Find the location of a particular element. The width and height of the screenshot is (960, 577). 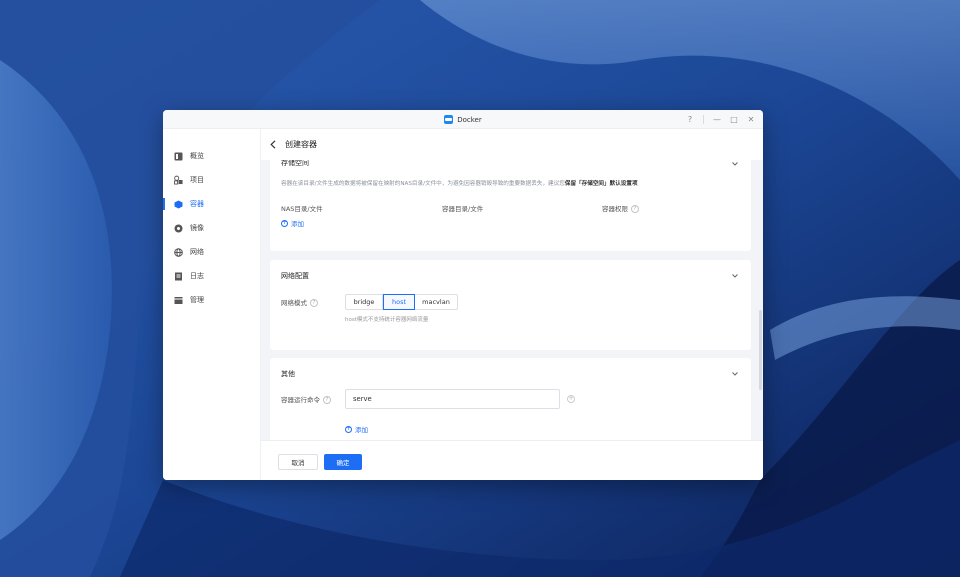

image-icon is located at coordinates (178, 228).